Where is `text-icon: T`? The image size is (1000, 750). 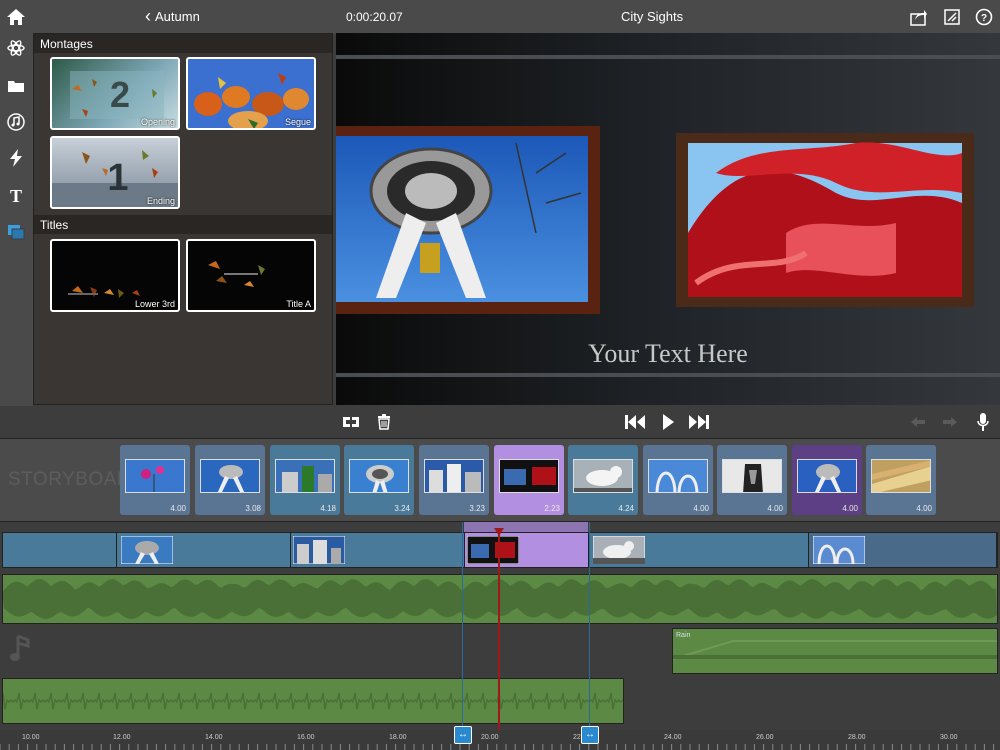
text-icon: T is located at coordinates (16, 195).